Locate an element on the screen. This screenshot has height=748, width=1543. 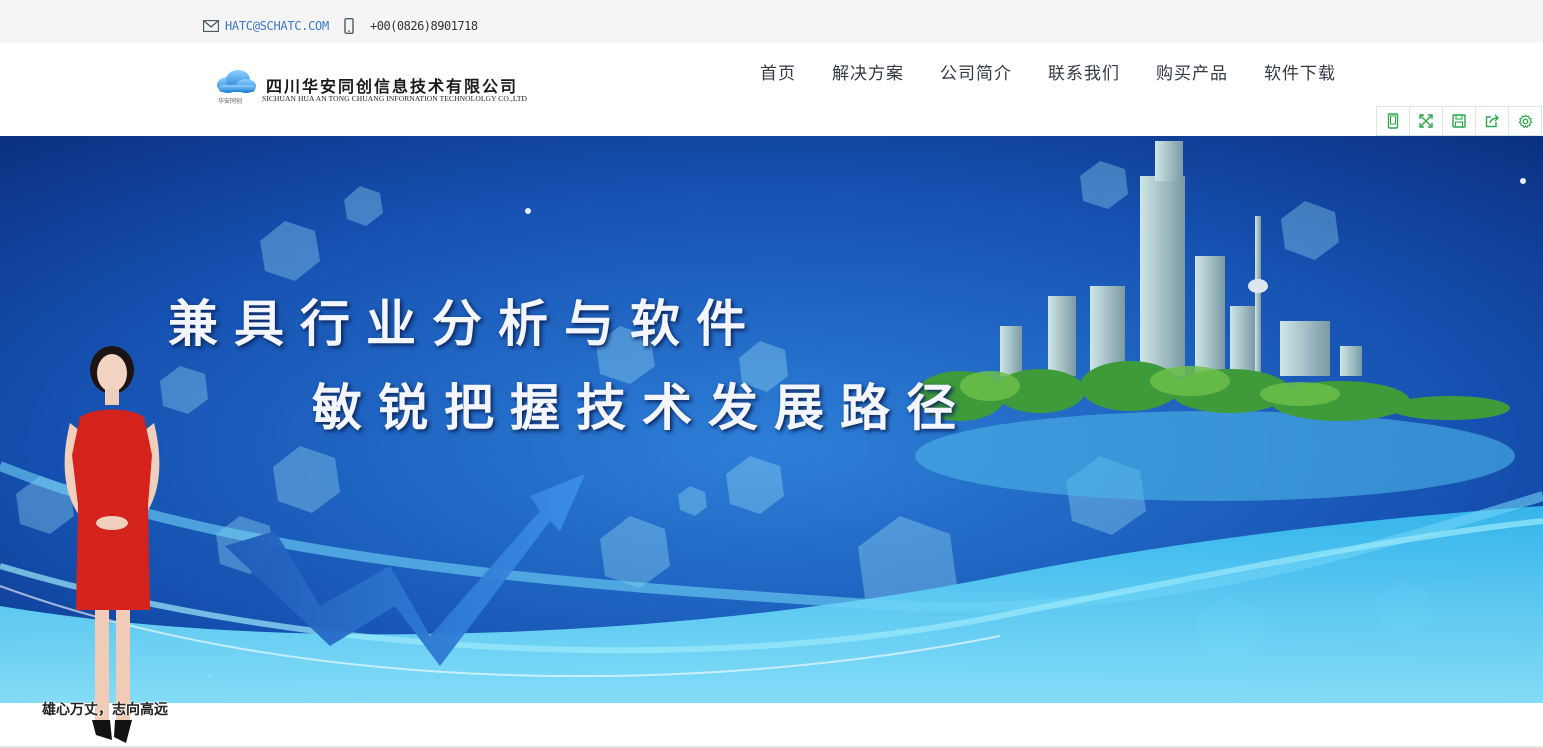
share-icon is located at coordinates (1492, 121).